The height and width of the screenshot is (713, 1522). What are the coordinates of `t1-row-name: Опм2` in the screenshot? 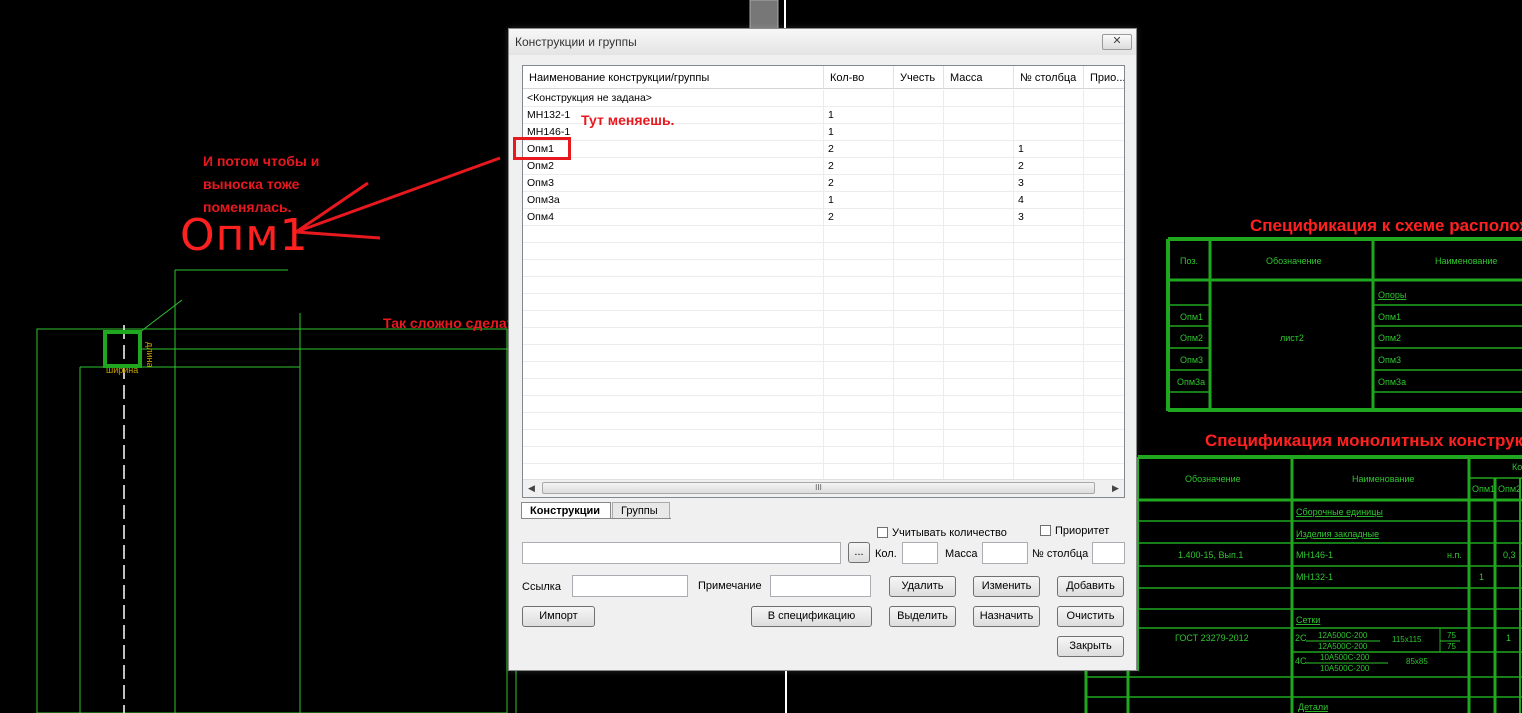 It's located at (1389, 338).